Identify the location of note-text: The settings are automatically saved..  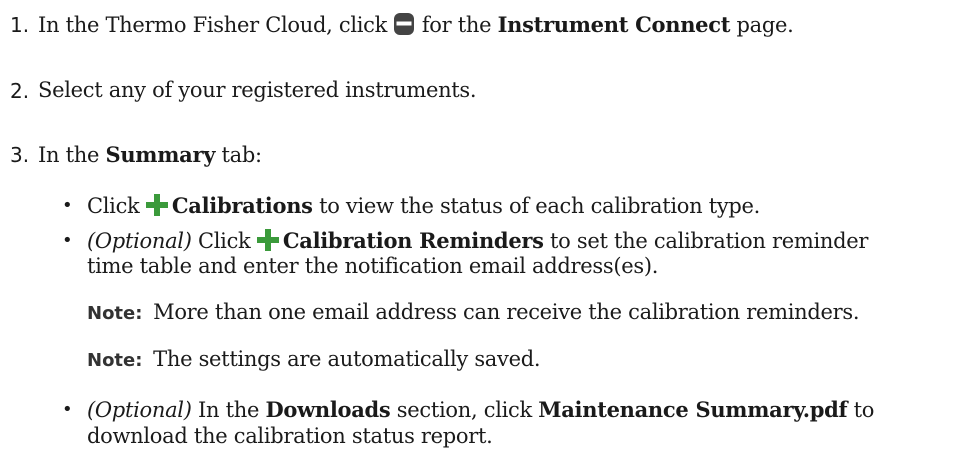
(347, 359).